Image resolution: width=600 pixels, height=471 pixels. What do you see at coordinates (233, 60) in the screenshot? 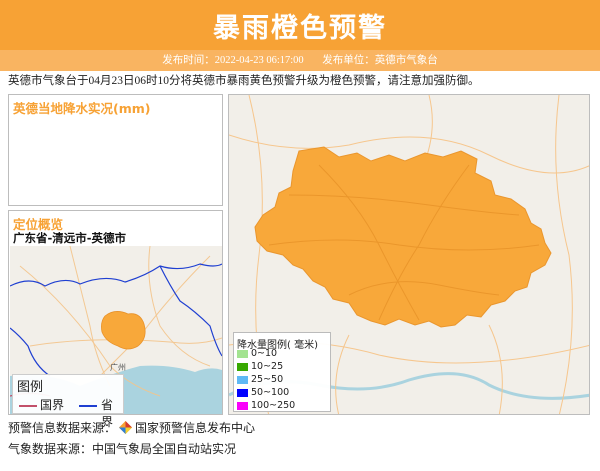
I see `publish-time: 发布时间：2022-04-23 06:17:00` at bounding box center [233, 60].